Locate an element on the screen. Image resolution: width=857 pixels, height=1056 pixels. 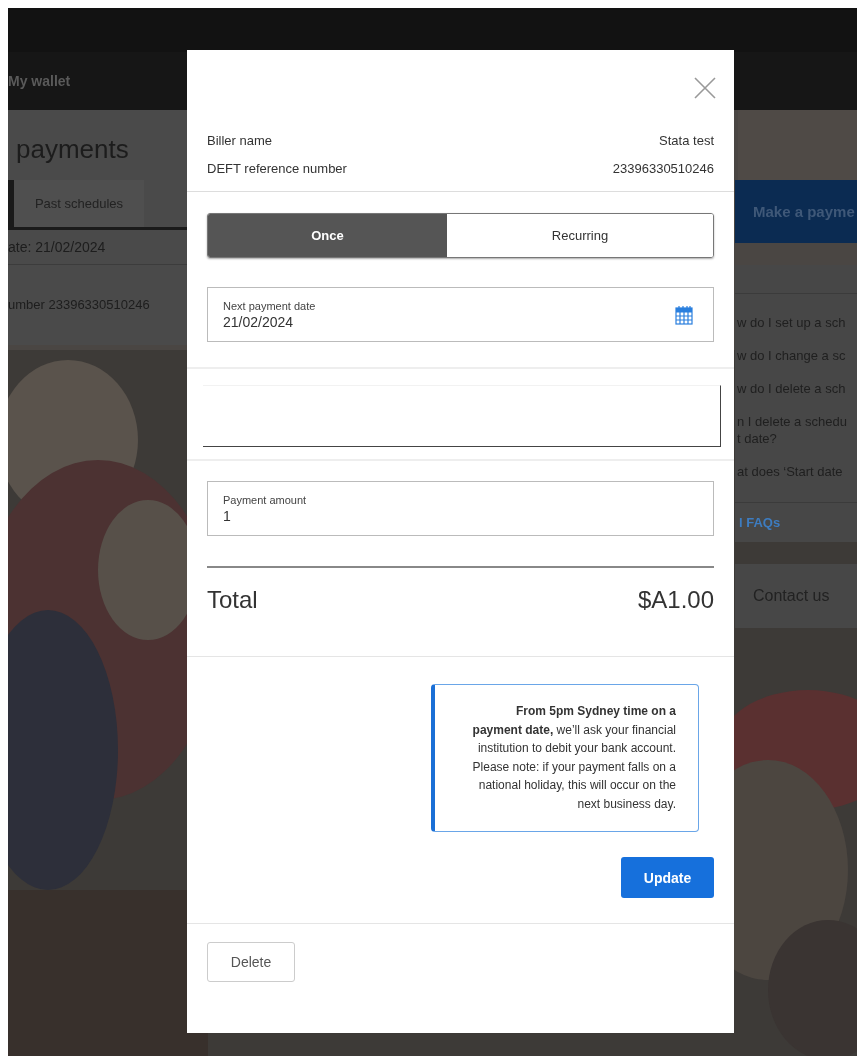
all-faqs-link: l FAQs is located at coordinates (796, 522).